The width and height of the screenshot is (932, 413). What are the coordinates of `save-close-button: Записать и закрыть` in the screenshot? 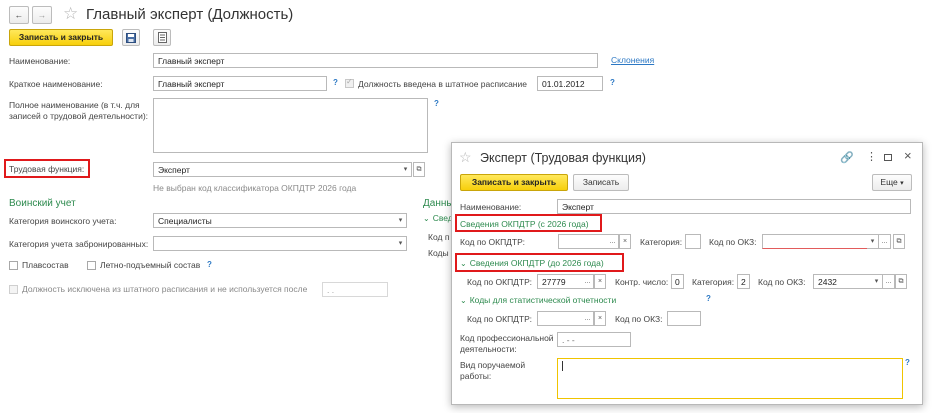 It's located at (61, 37).